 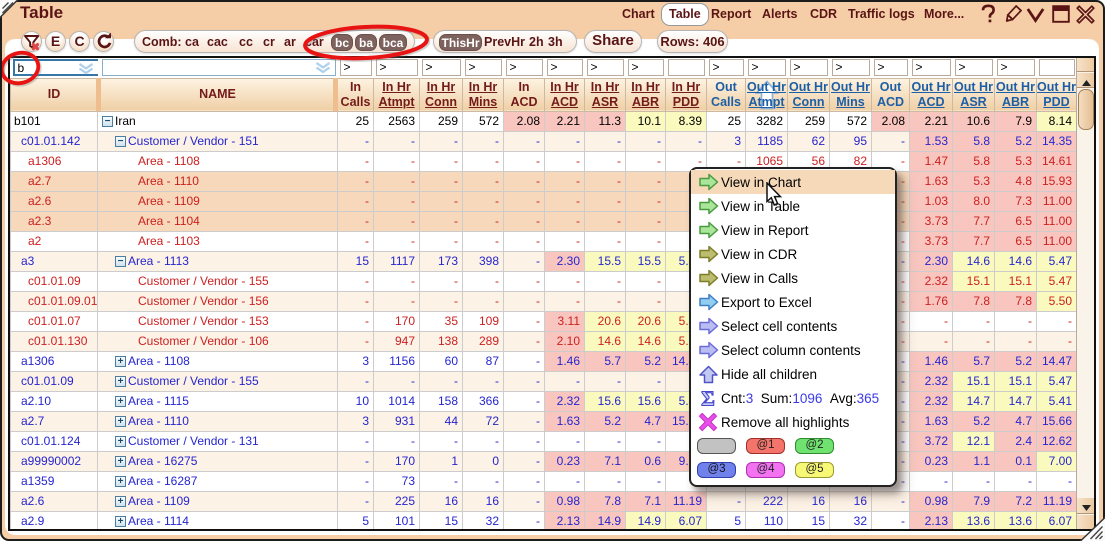 What do you see at coordinates (708, 398) in the screenshot?
I see `svg-text: Σ` at bounding box center [708, 398].